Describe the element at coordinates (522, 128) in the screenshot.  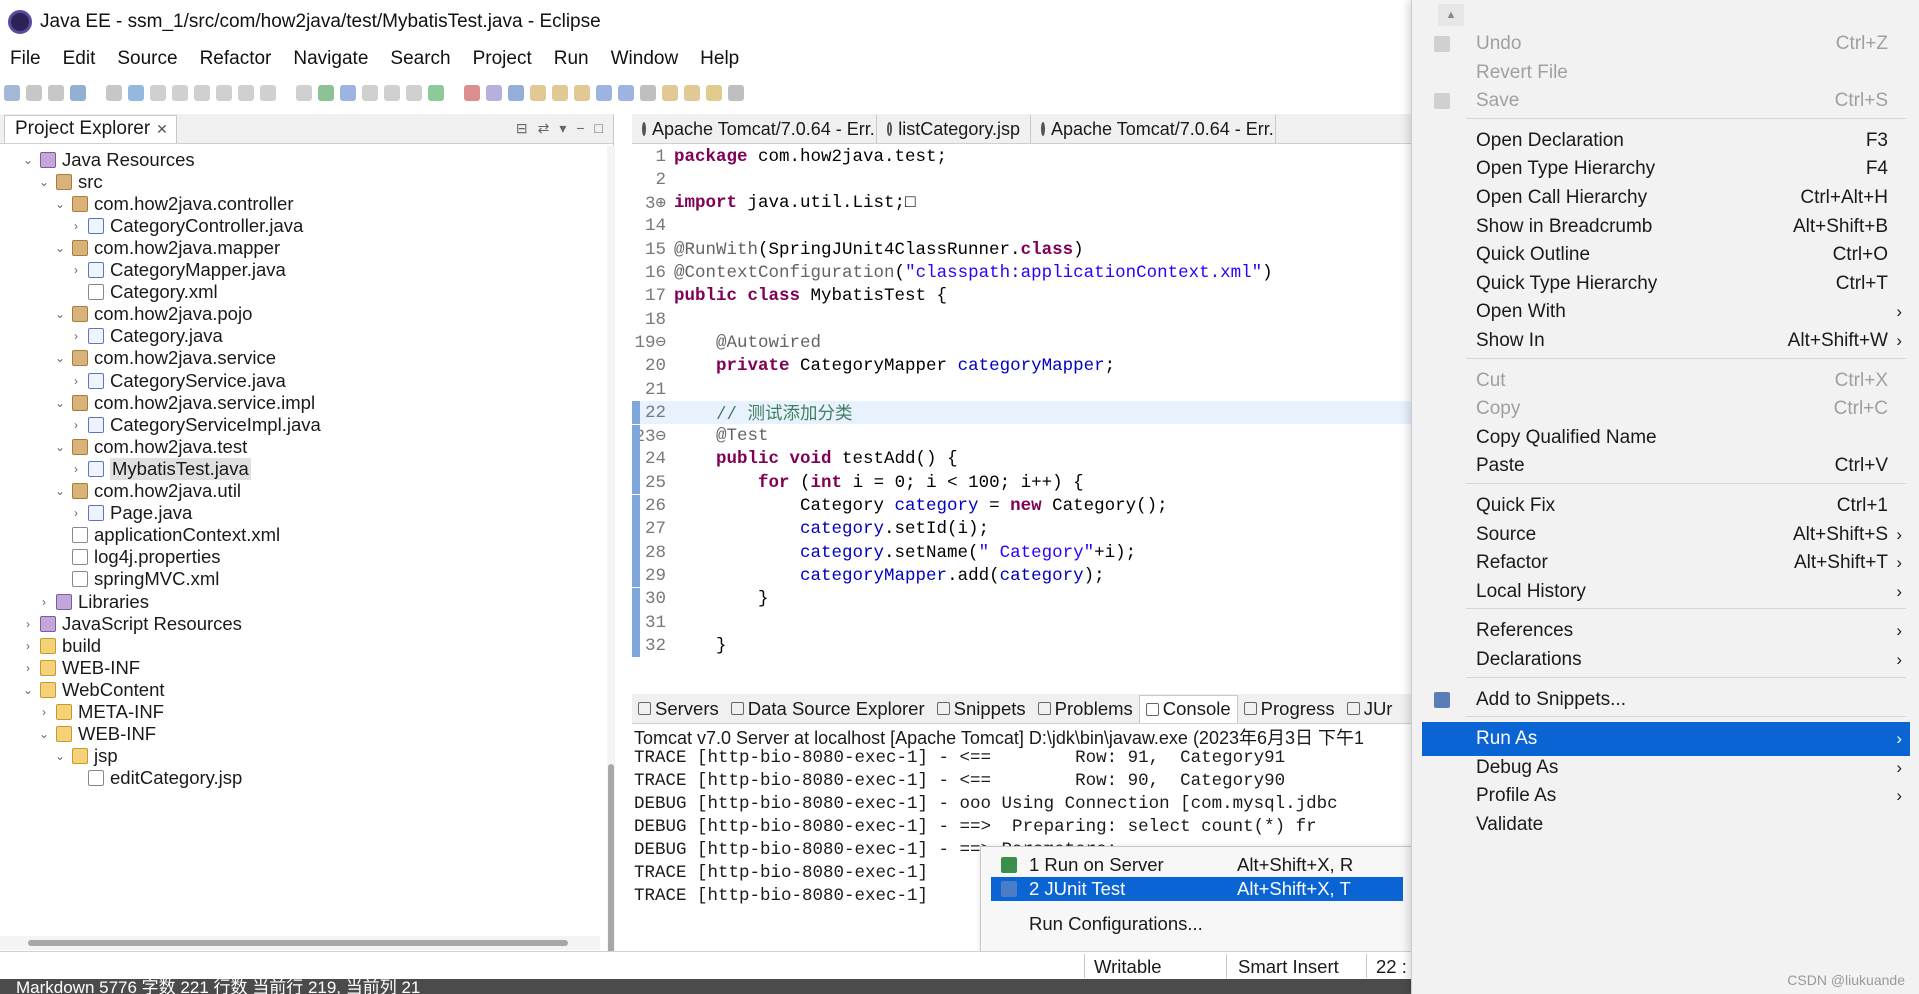
I see `collapse-all-icon: ⊟` at that location.